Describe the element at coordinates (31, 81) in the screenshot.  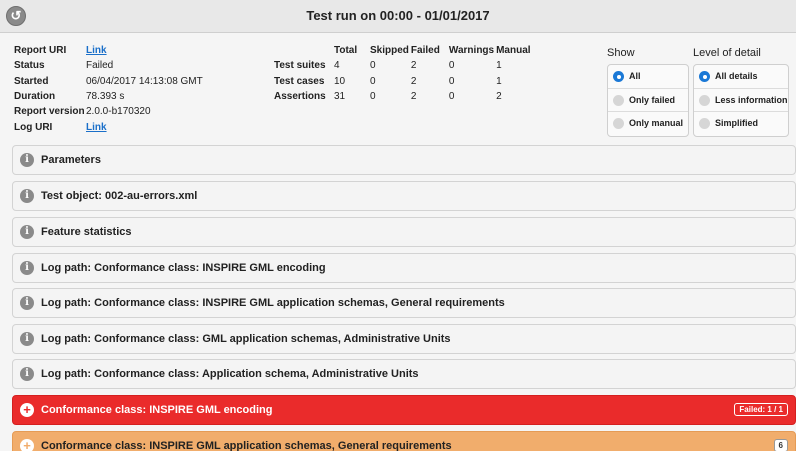
I see `started-label: Started` at that location.